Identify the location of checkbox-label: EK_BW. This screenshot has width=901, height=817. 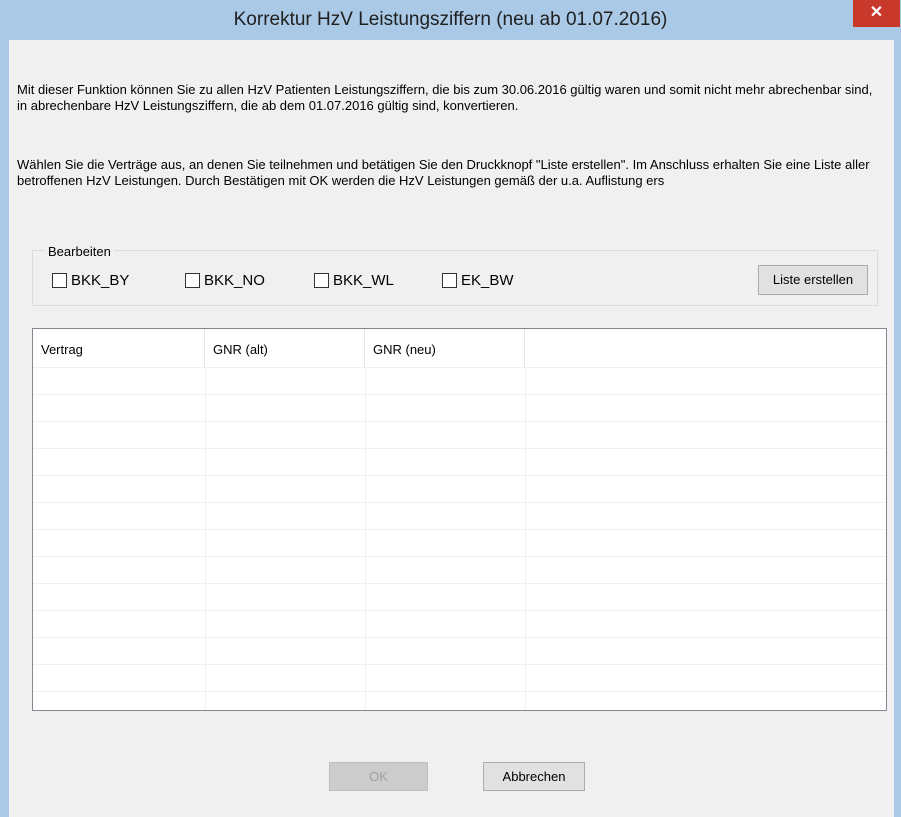
(487, 280).